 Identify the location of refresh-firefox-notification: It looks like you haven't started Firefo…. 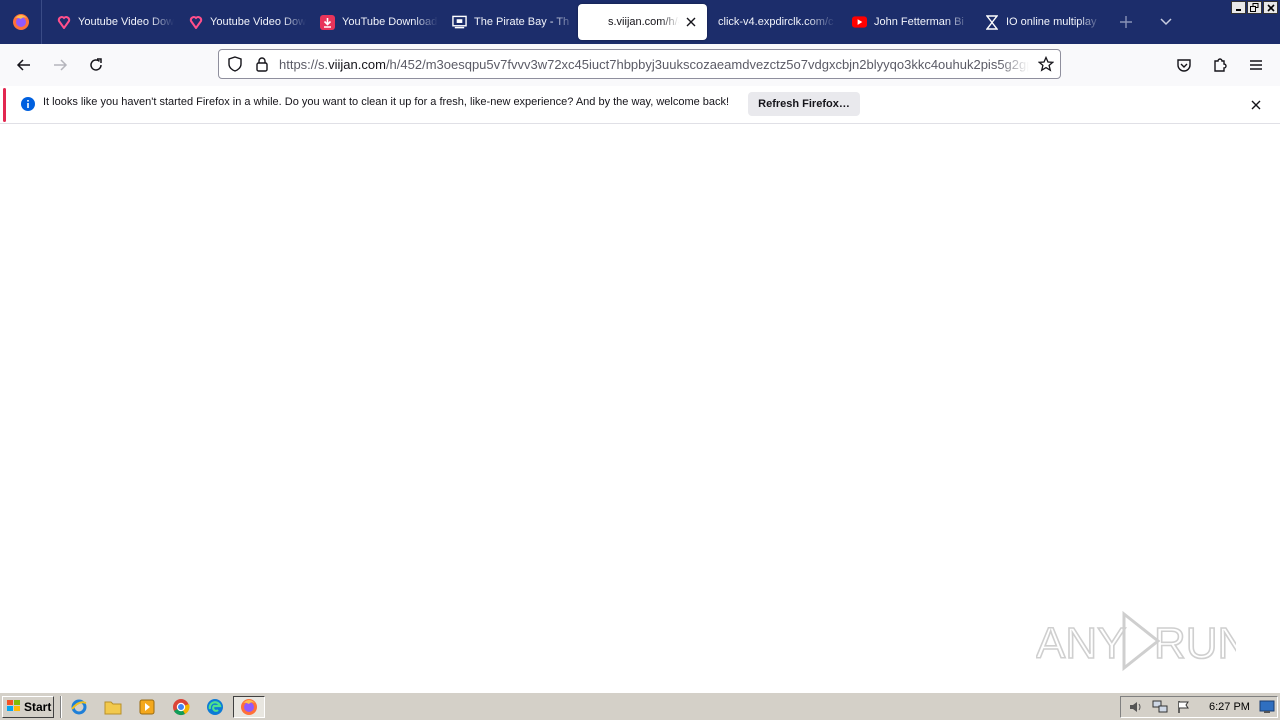
(640, 105).